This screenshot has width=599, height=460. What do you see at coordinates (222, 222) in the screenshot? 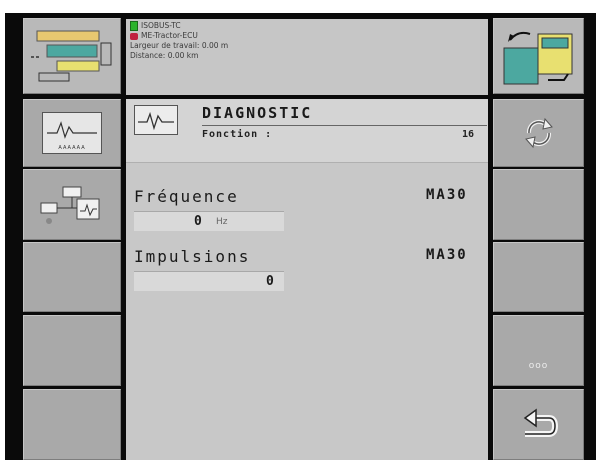
I see `frequency-unit: Hz` at bounding box center [222, 222].